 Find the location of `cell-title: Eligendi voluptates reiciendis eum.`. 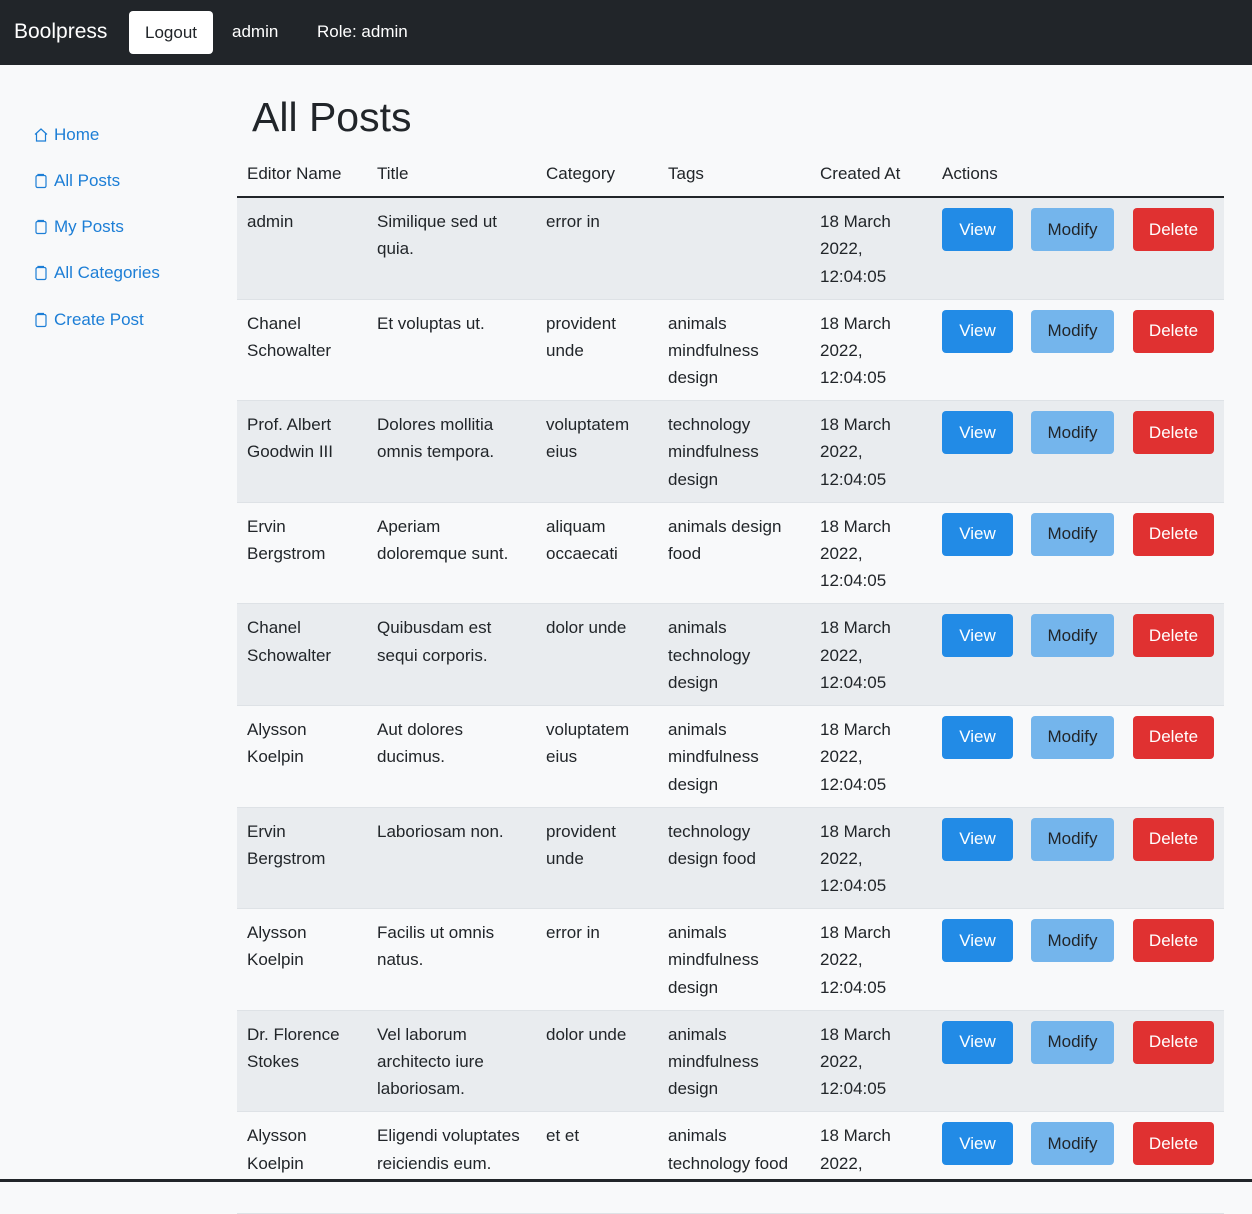

cell-title: Eligendi voluptates reiciendis eum. is located at coordinates (457, 1149).